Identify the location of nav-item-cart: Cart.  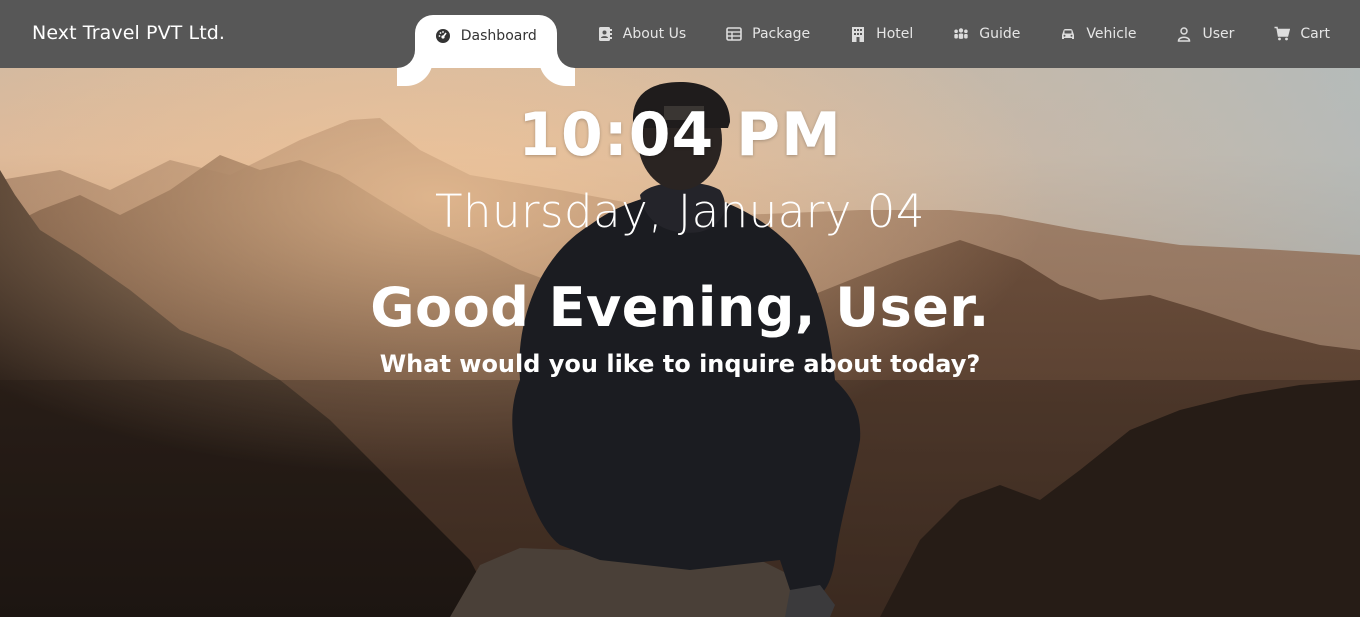
(1307, 34).